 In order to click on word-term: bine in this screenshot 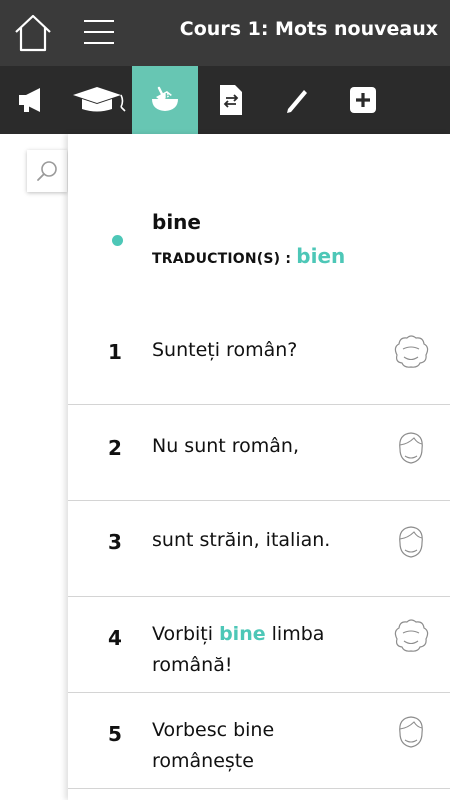, I will do `click(176, 222)`.